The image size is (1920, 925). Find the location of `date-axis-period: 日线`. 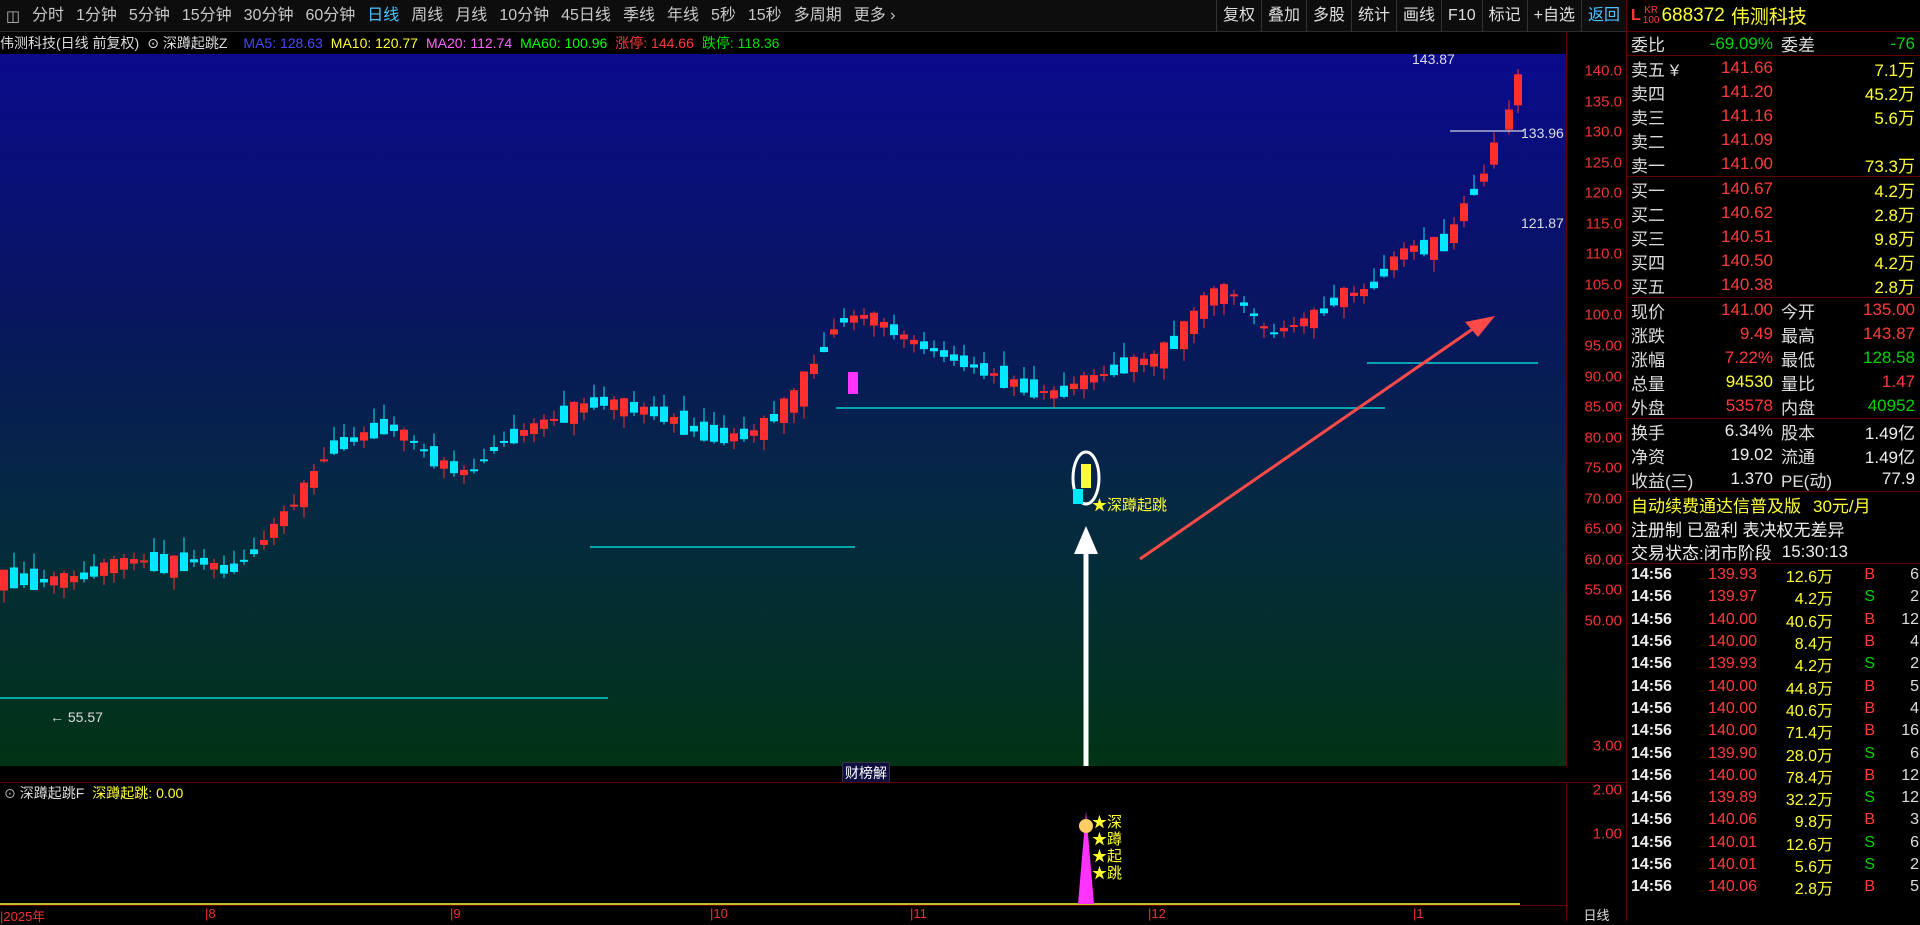

date-axis-period: 日线 is located at coordinates (1596, 914).